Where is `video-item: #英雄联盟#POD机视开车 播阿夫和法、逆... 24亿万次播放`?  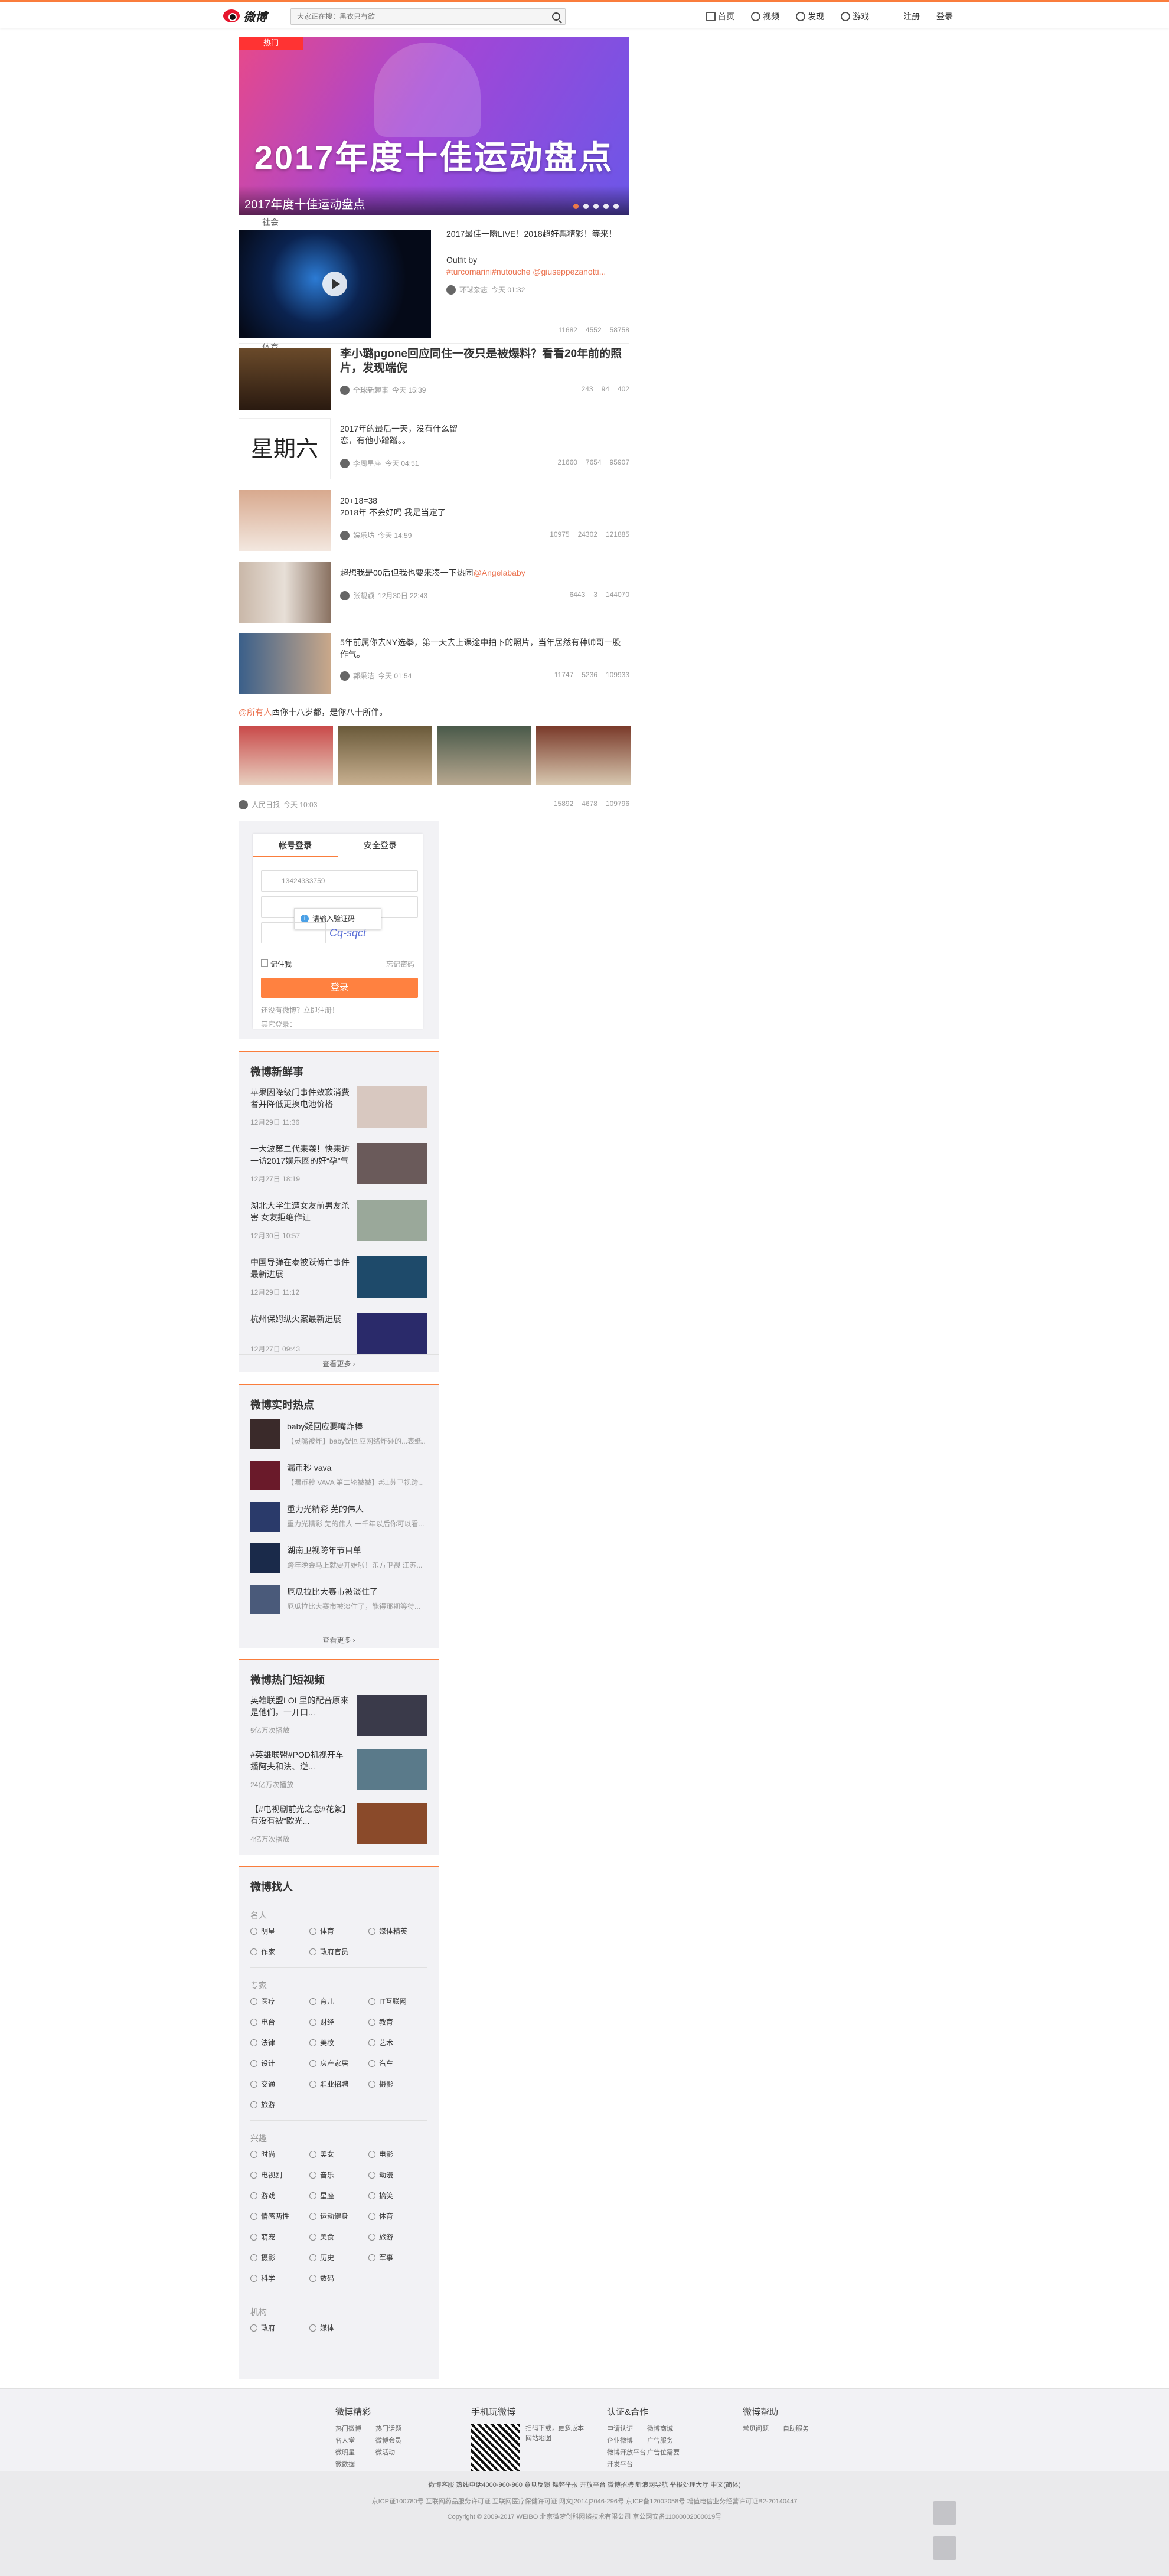
video-item: #英雄联盟#POD机视开车 播阿夫和法、逆... 24亿万次播放 is located at coordinates (339, 1776).